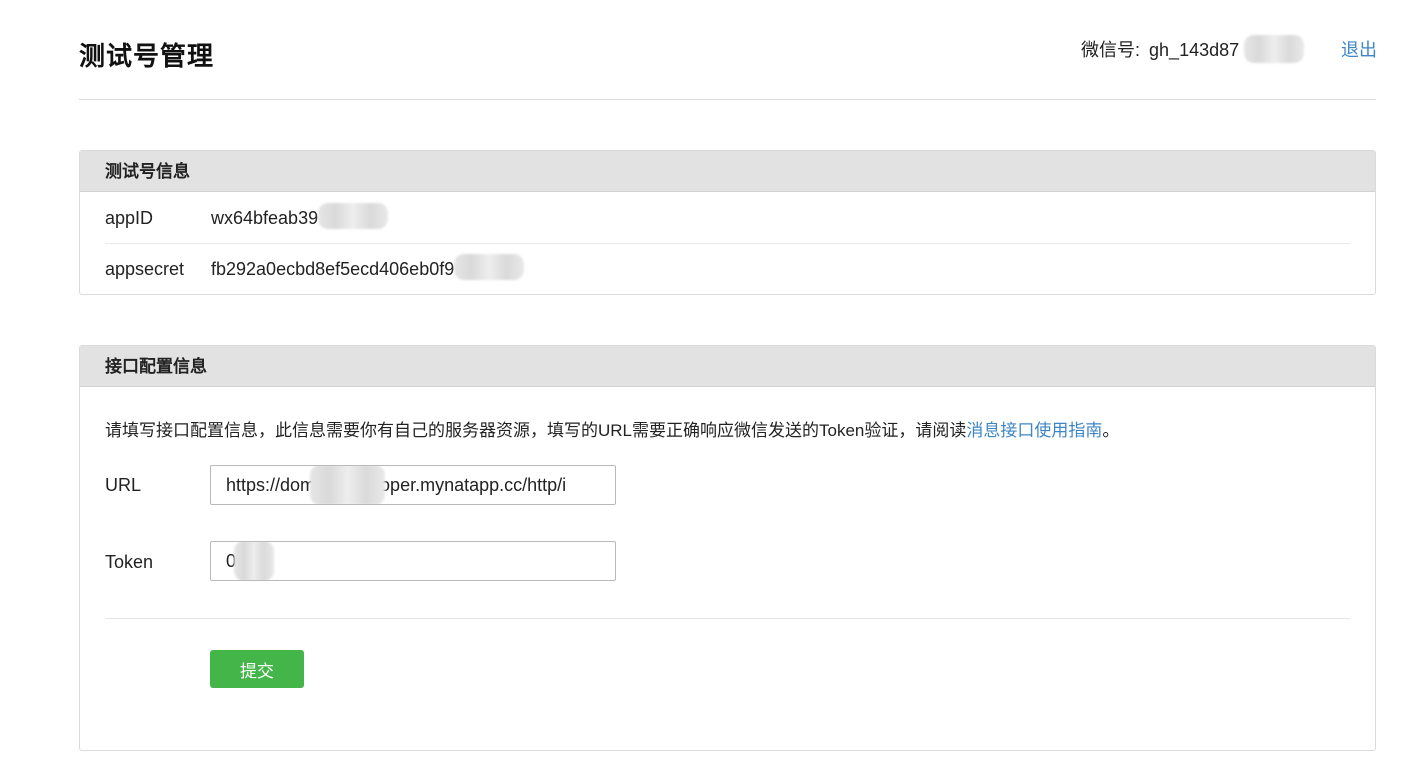 Image resolution: width=1415 pixels, height=761 pixels. Describe the element at coordinates (1359, 49) in the screenshot. I see `logout-link: 退出` at that location.